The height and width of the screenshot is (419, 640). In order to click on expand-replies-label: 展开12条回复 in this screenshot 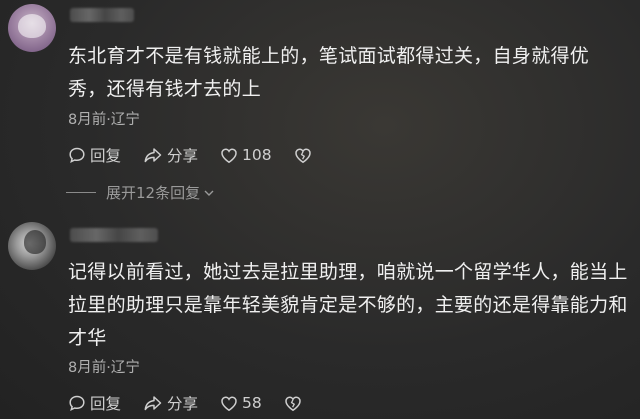, I will do `click(153, 193)`.